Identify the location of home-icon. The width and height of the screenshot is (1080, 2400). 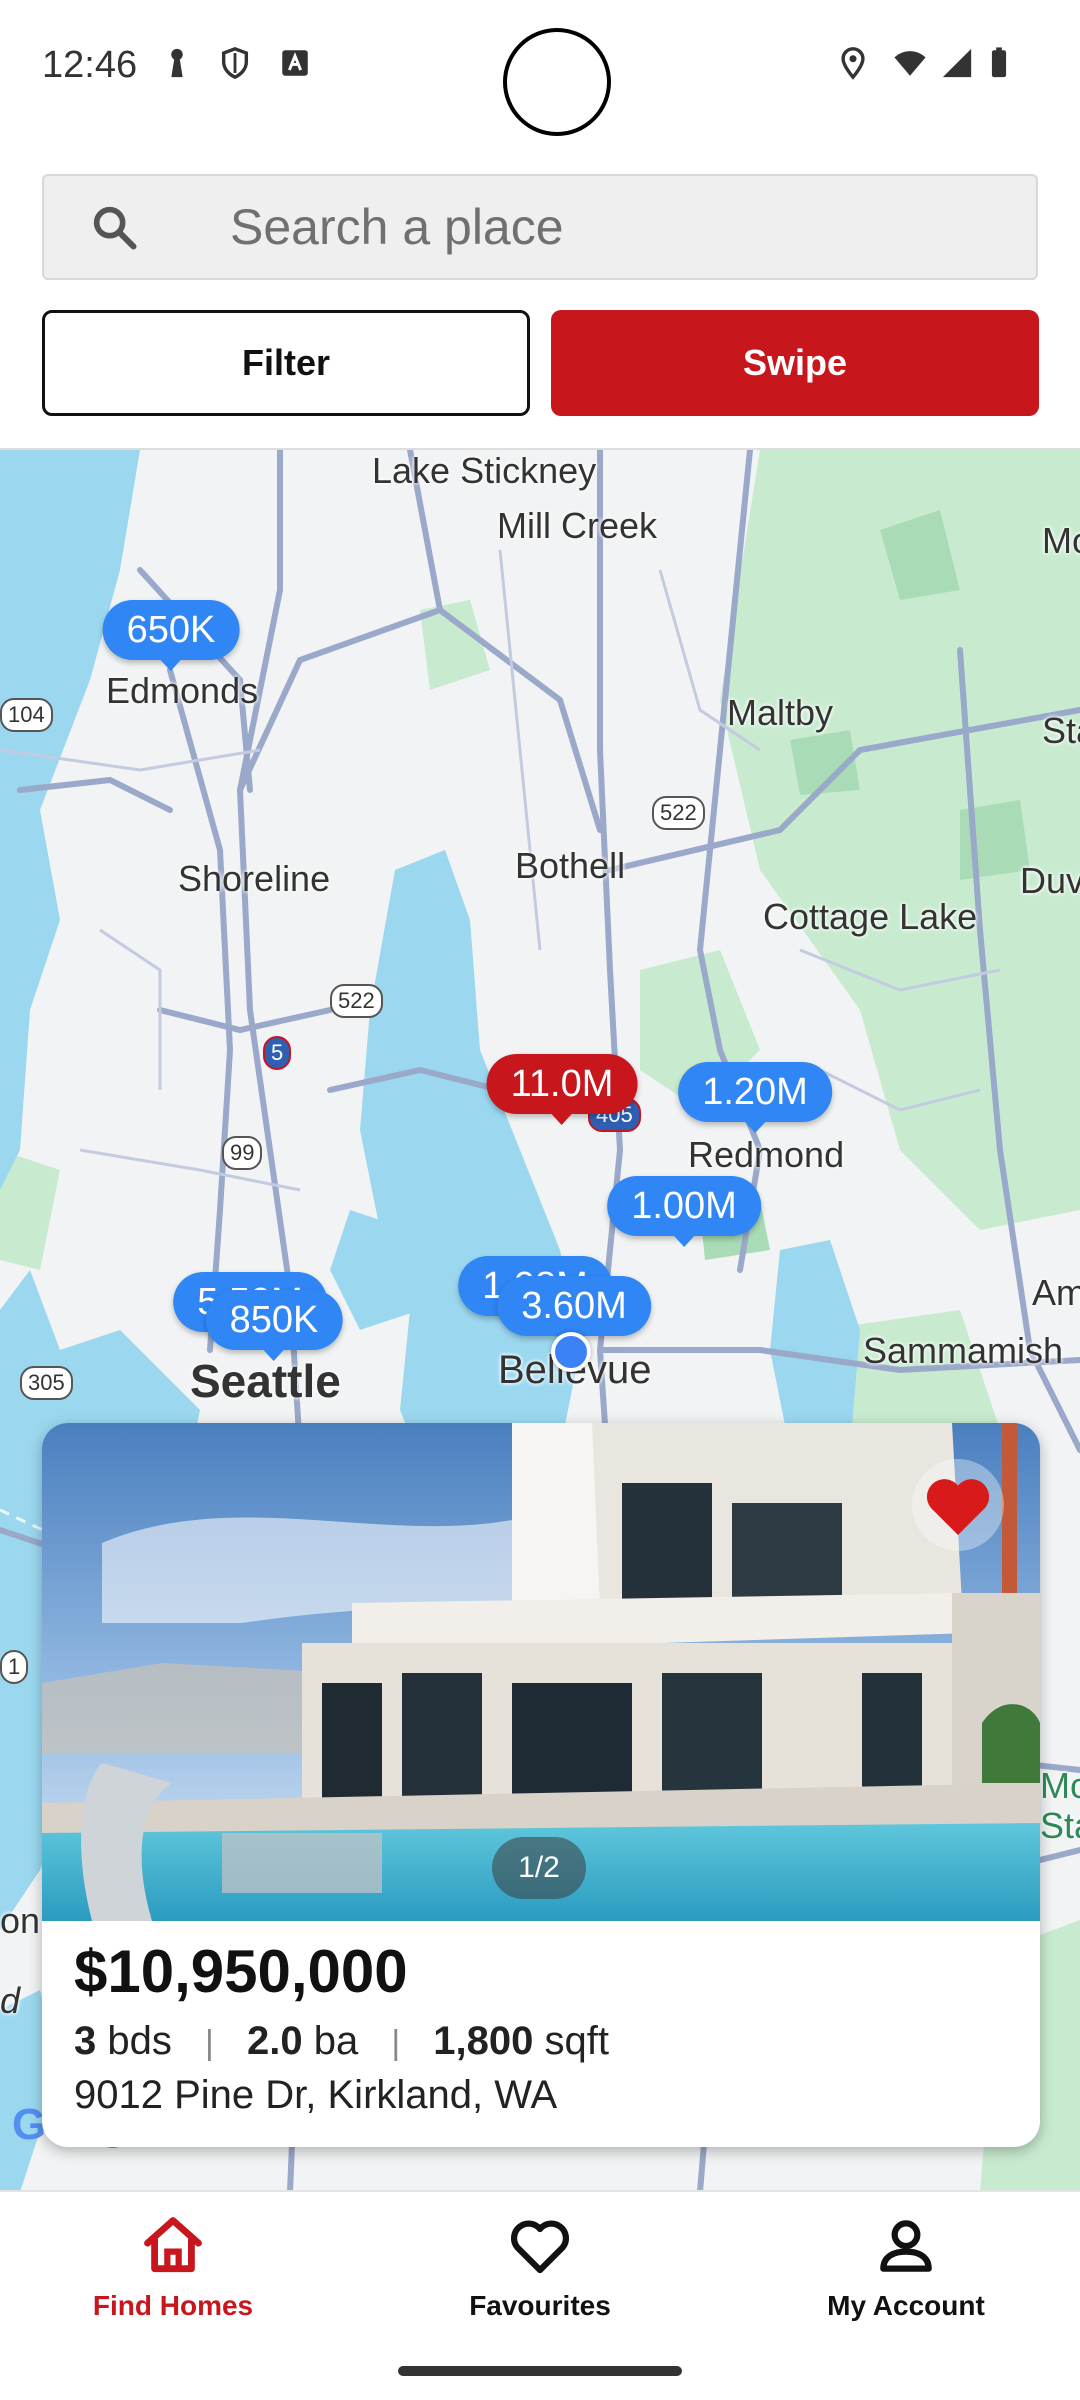
(173, 2245).